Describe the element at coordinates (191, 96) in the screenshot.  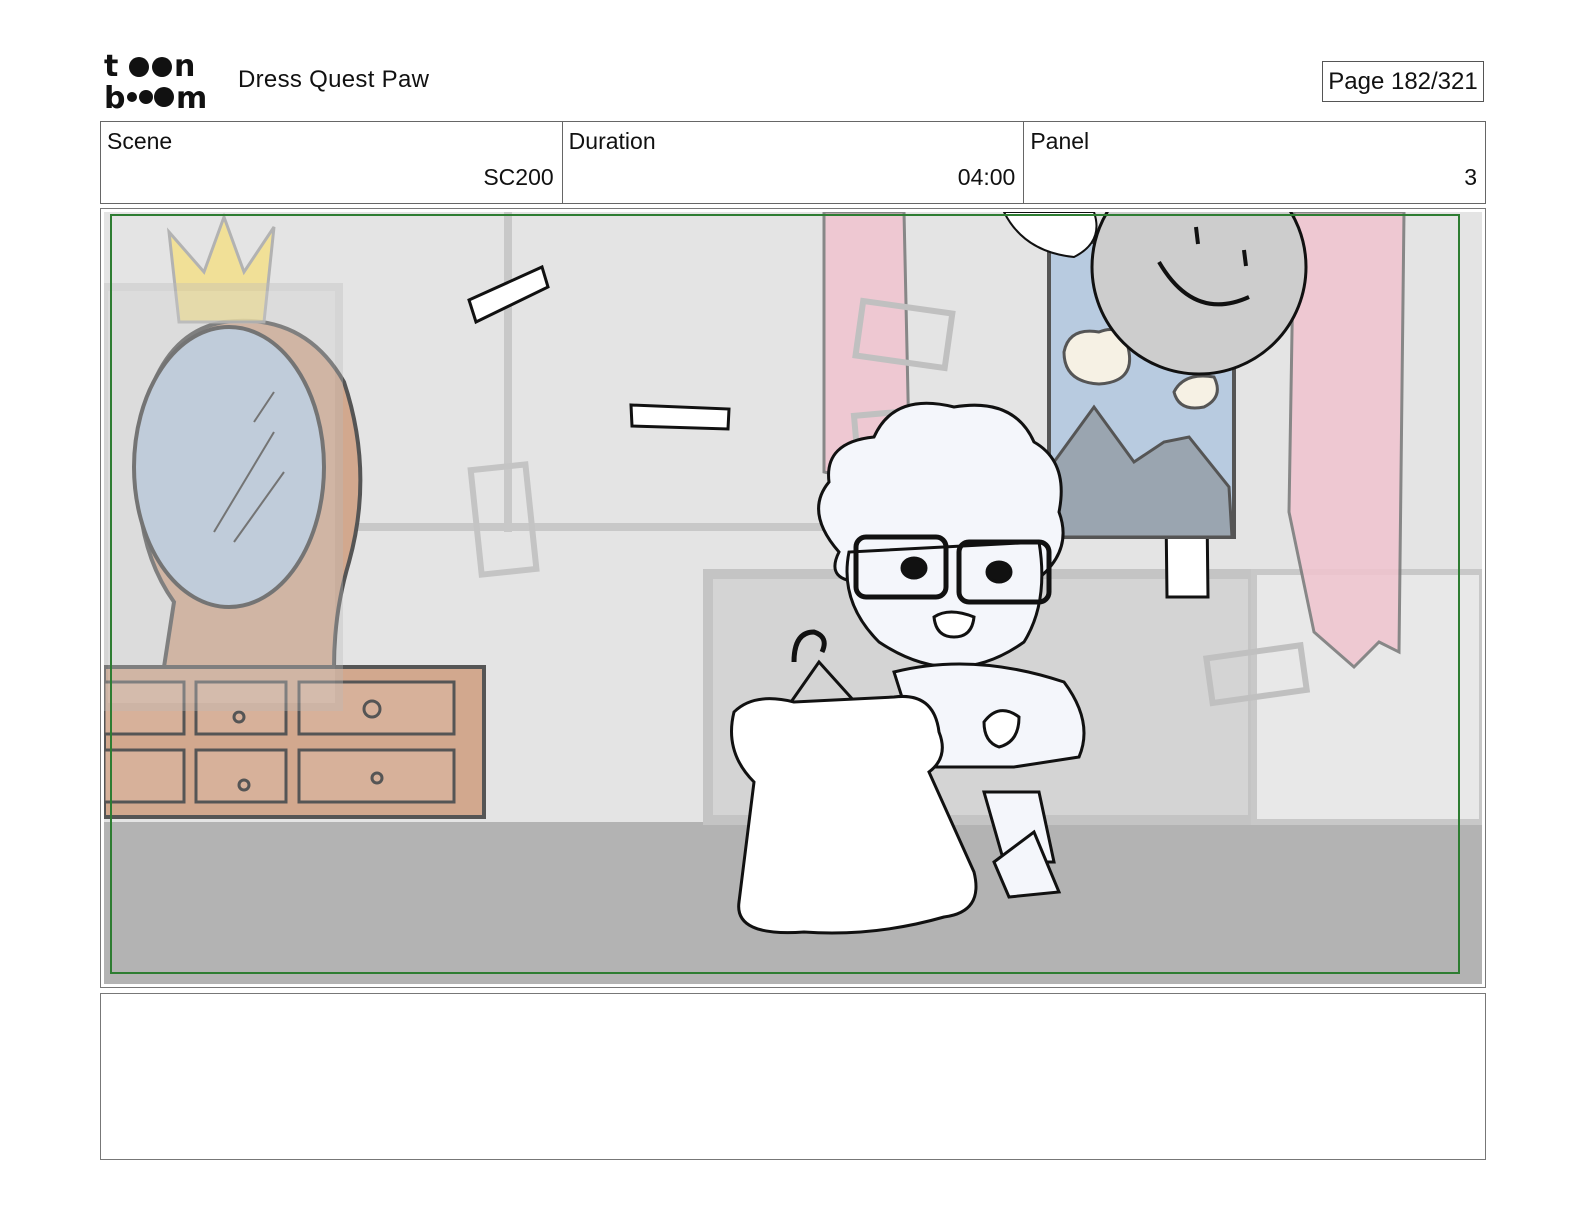
I see `svg-text: m` at that location.